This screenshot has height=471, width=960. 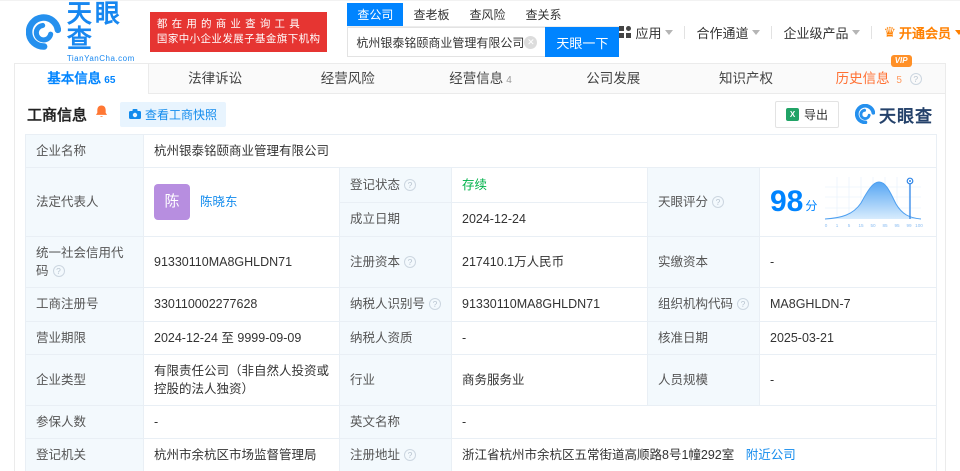 I want to click on field-label: 注册资本, so click(x=395, y=262).